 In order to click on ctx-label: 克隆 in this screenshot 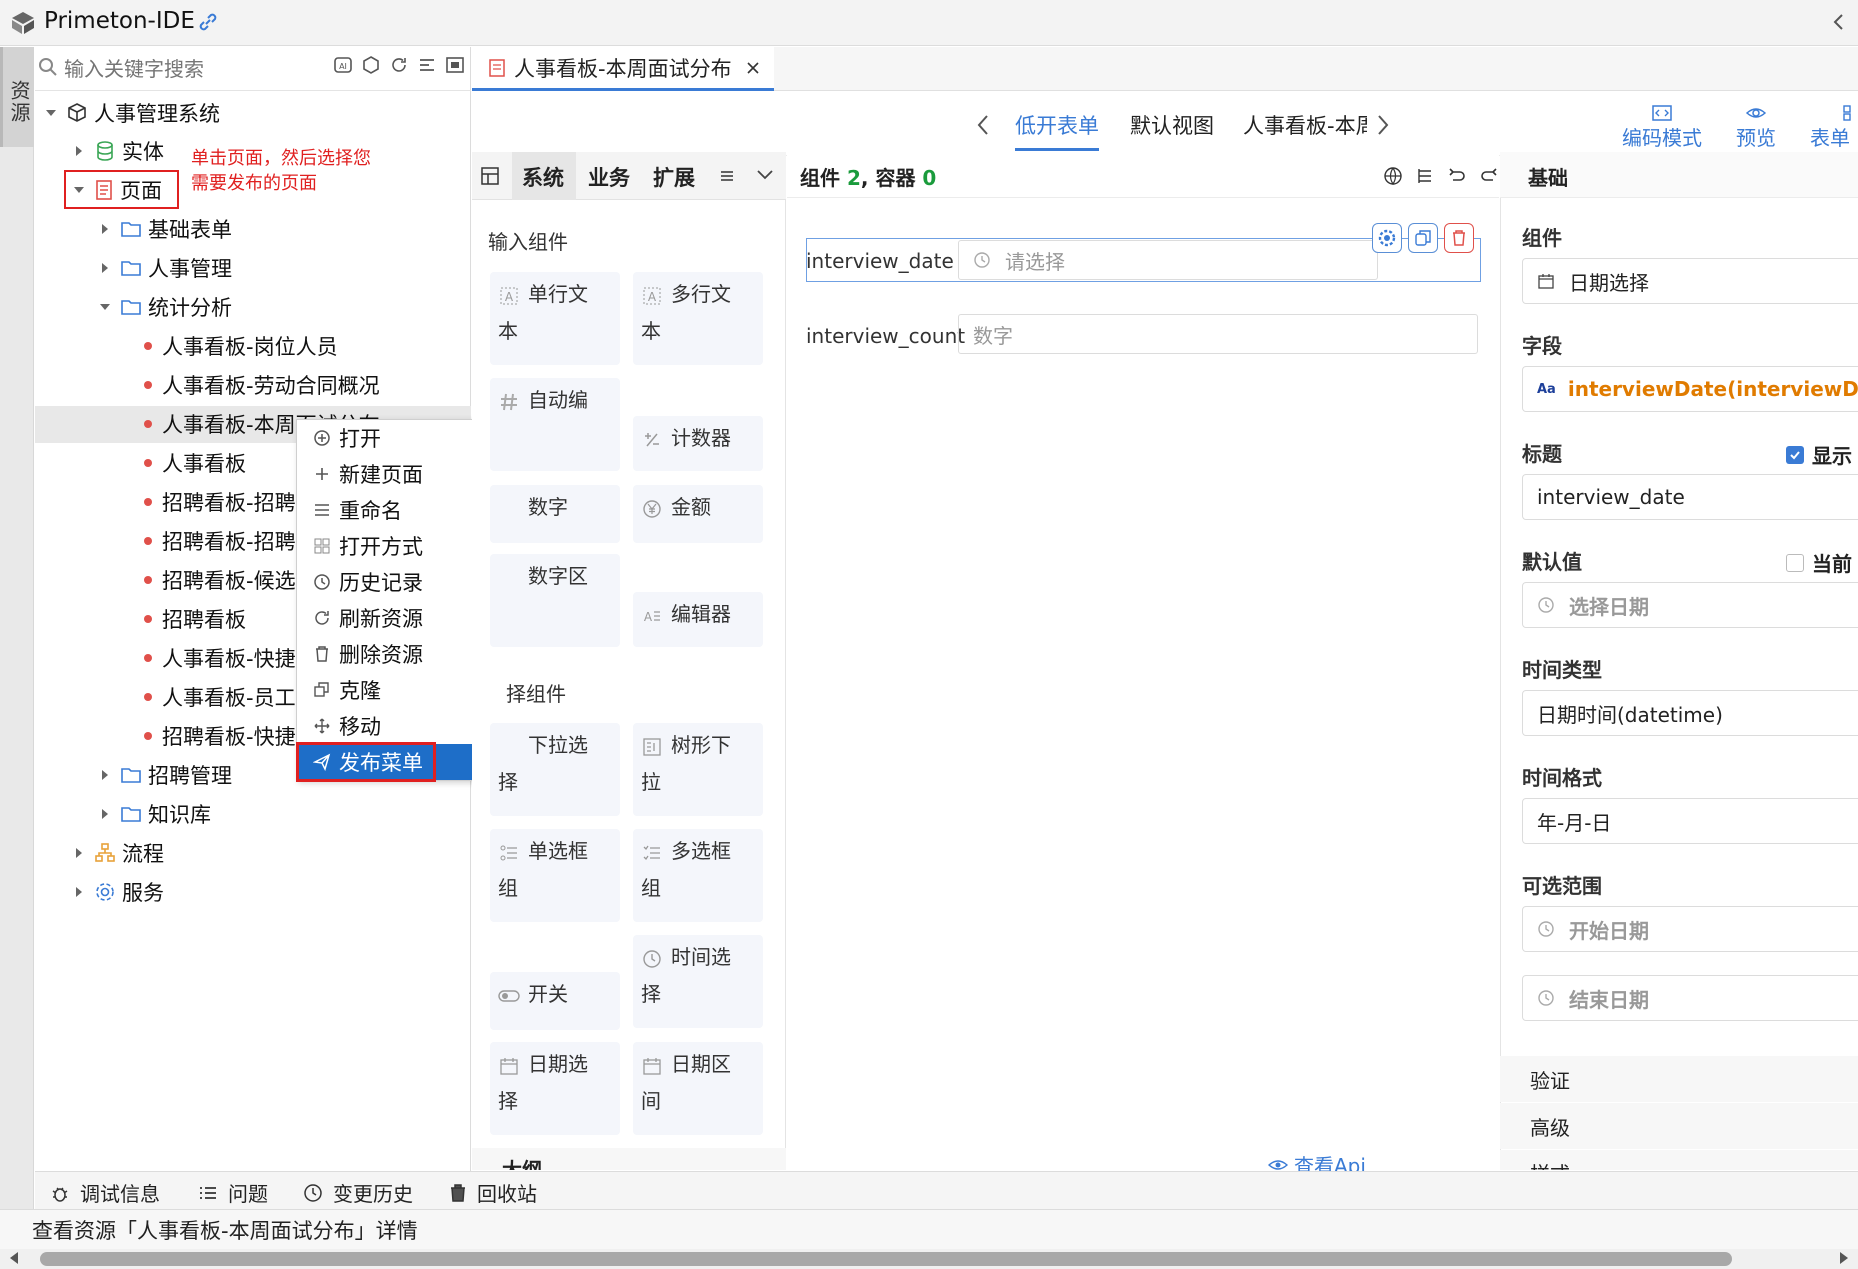, I will do `click(360, 691)`.